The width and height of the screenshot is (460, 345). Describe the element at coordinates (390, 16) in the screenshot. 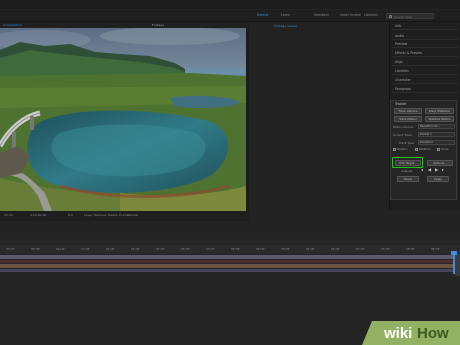

I see `search-icon` at that location.